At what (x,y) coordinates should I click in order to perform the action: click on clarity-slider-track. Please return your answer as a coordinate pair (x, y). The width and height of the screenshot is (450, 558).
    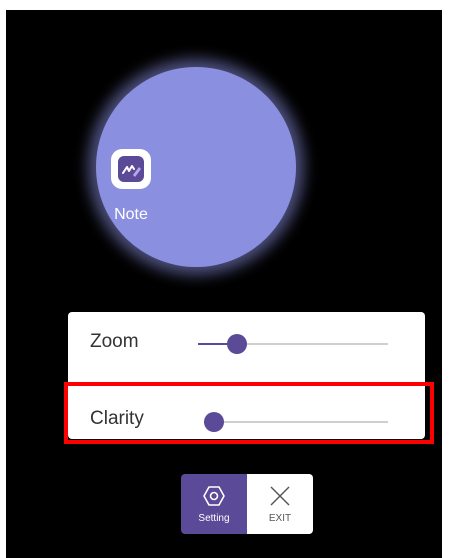
    Looking at the image, I should click on (296, 422).